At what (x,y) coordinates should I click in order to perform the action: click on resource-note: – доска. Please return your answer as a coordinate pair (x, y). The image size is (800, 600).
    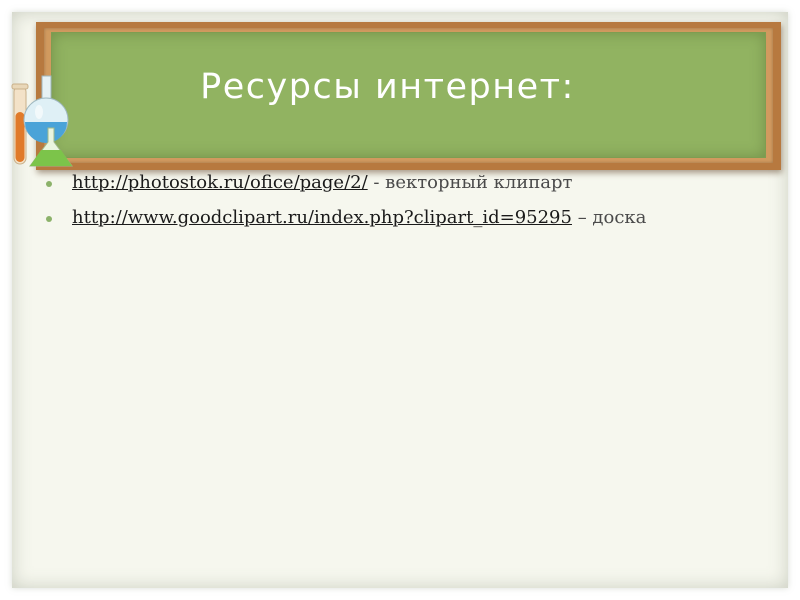
    Looking at the image, I should click on (609, 217).